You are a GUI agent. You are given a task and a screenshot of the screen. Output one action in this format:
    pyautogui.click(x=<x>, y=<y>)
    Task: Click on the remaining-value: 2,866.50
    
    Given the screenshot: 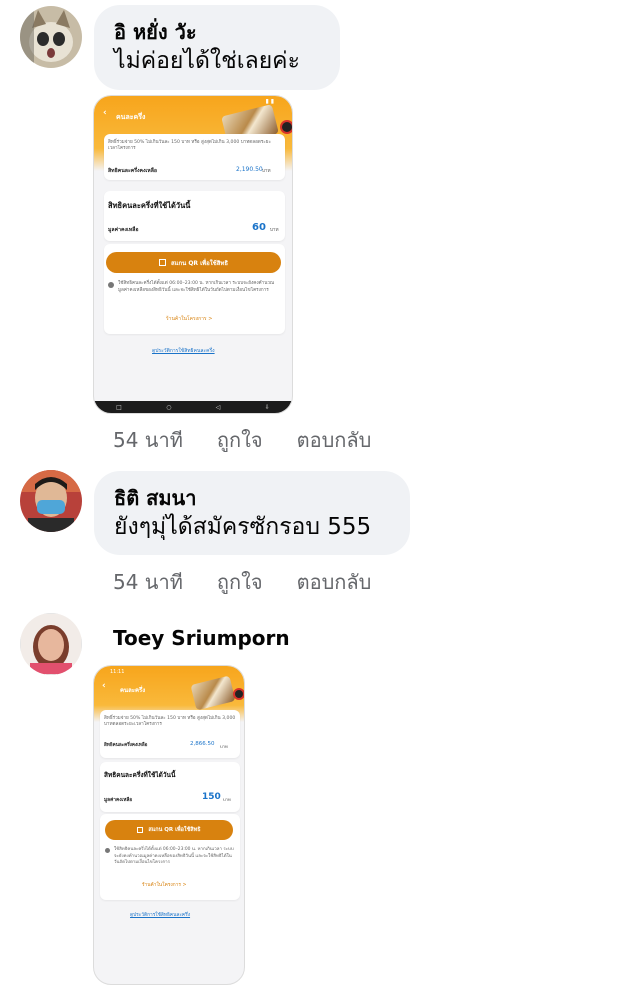 What is the action you would take?
    pyautogui.click(x=202, y=744)
    